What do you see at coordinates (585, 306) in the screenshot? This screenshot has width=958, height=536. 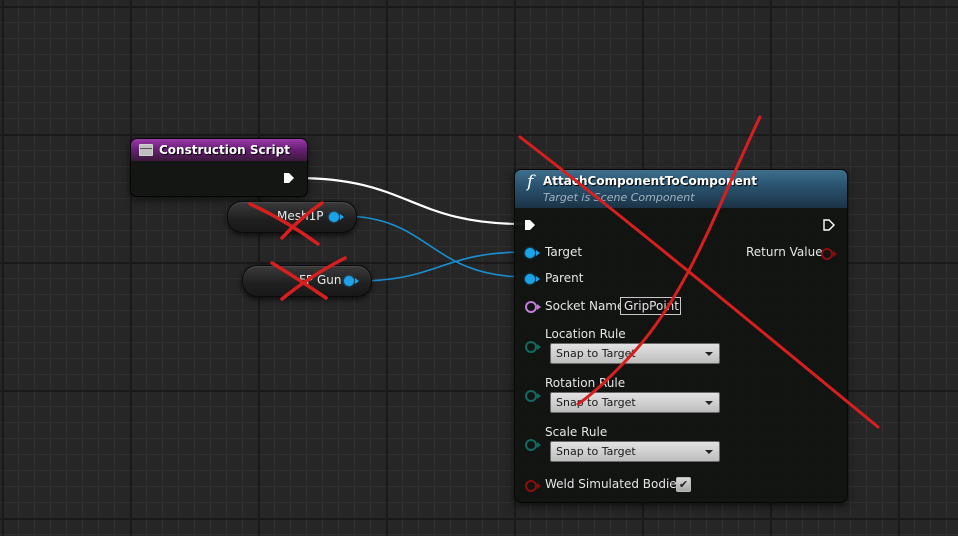 I see `socket-name-label: Socket Name` at bounding box center [585, 306].